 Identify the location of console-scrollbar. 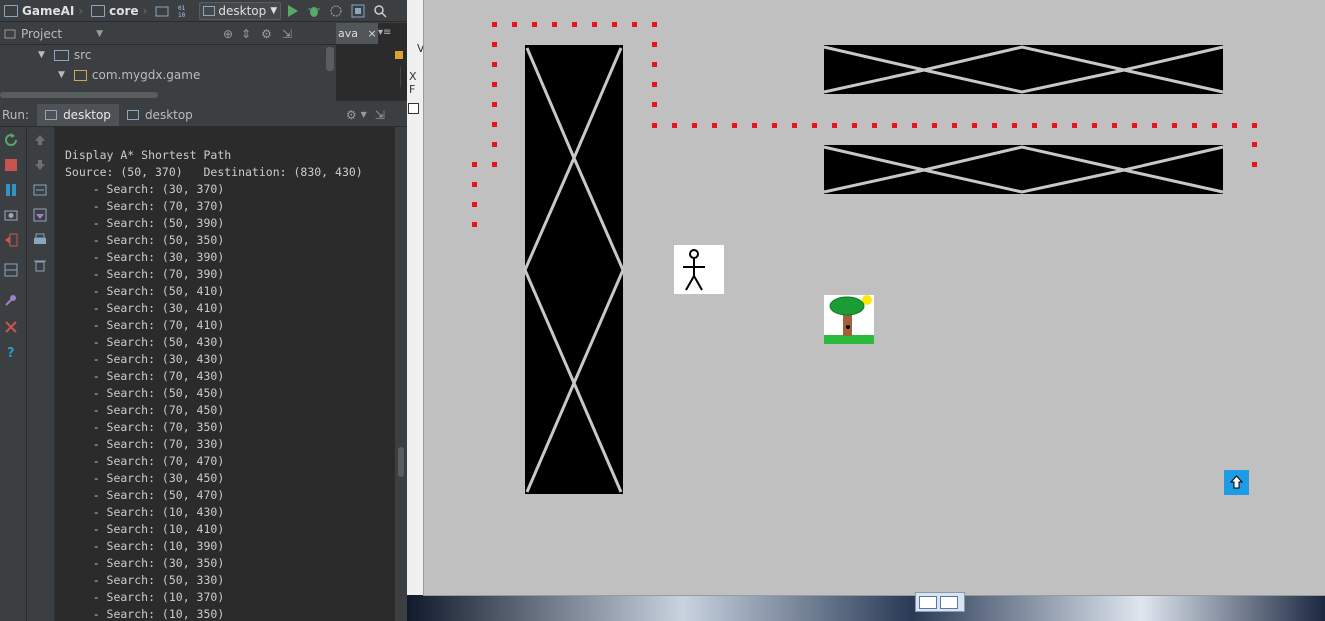
(401, 374).